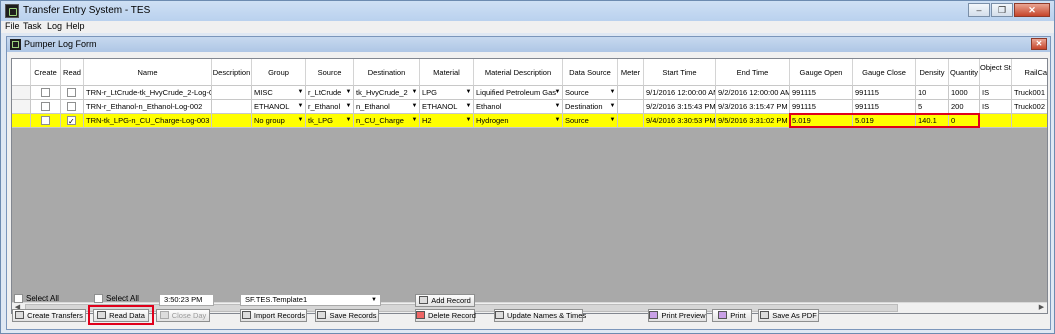 This screenshot has width=1055, height=334. Describe the element at coordinates (753, 107) in the screenshot. I see `cell-end-time: 9/3/2016 3:15:47 PM` at that location.